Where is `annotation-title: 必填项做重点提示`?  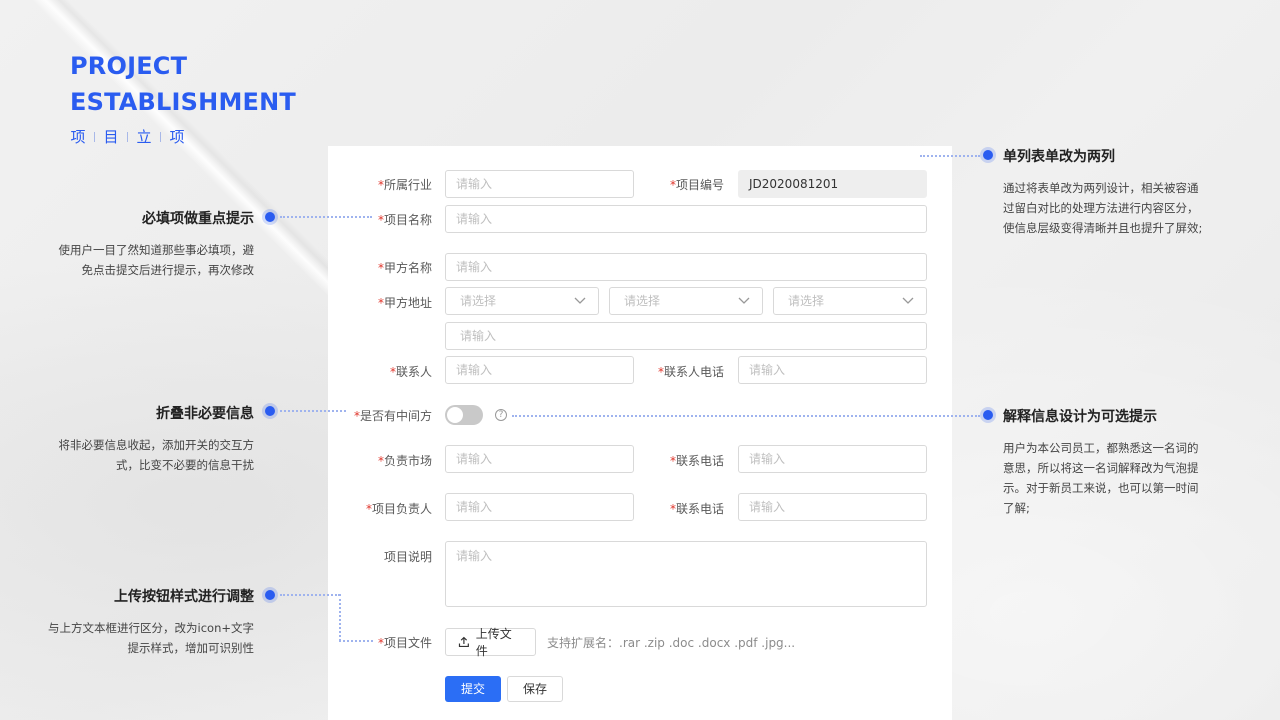
annotation-title: 必填项做重点提示 is located at coordinates (198, 219).